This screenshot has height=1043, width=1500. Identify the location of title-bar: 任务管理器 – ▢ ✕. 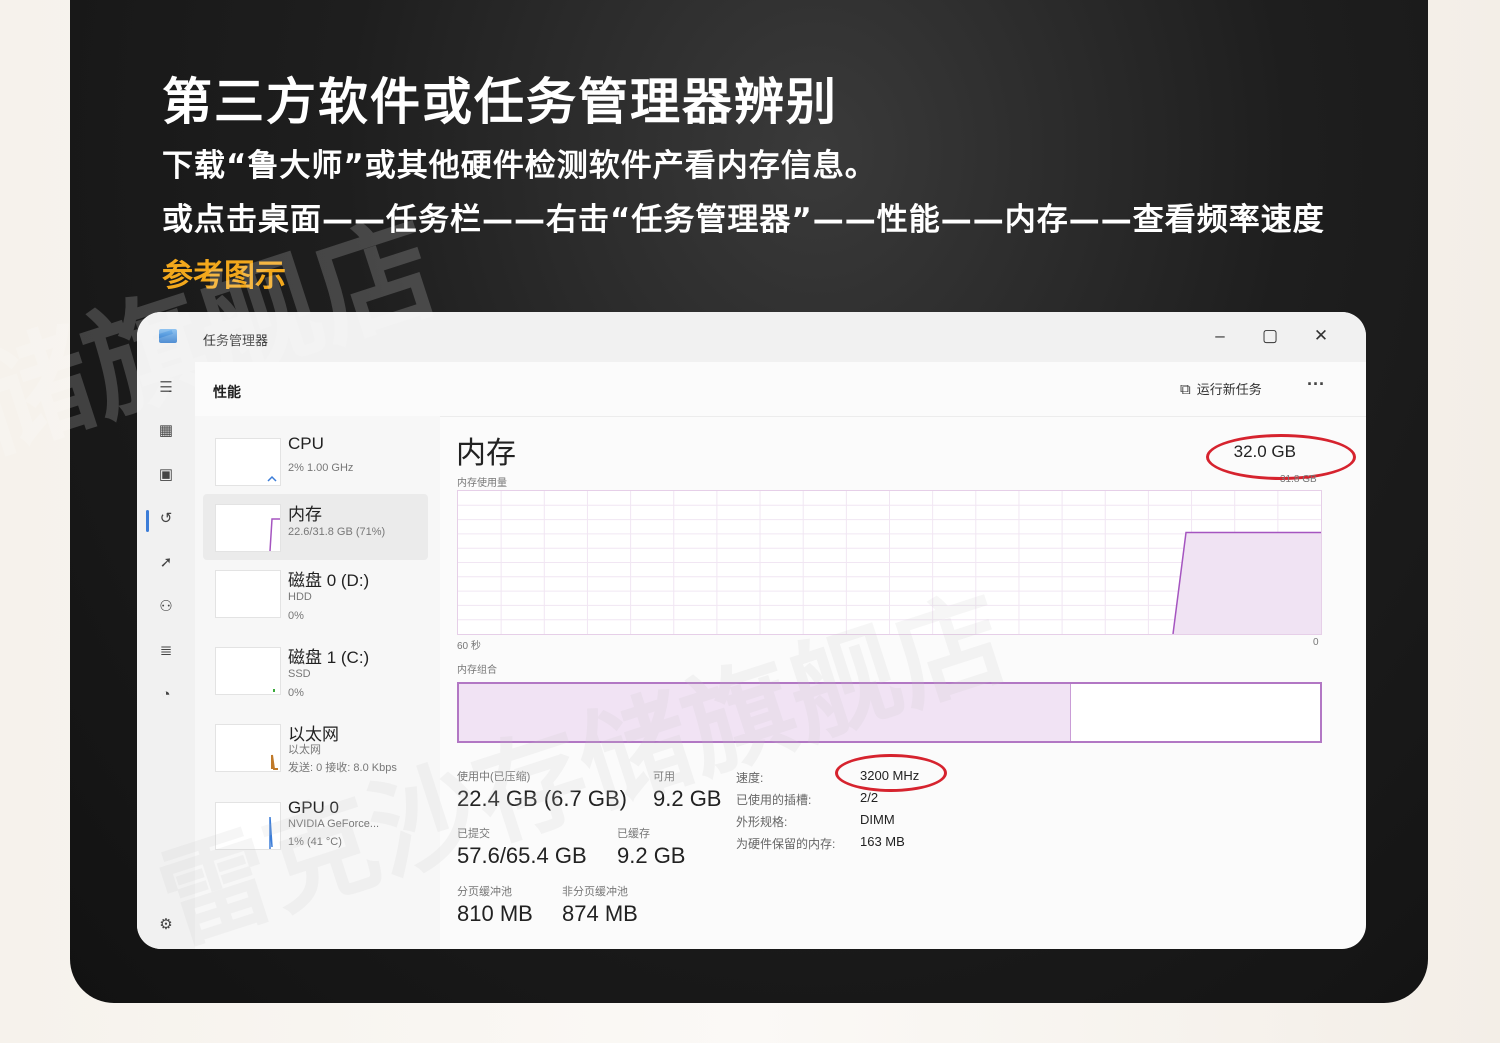
(751, 337).